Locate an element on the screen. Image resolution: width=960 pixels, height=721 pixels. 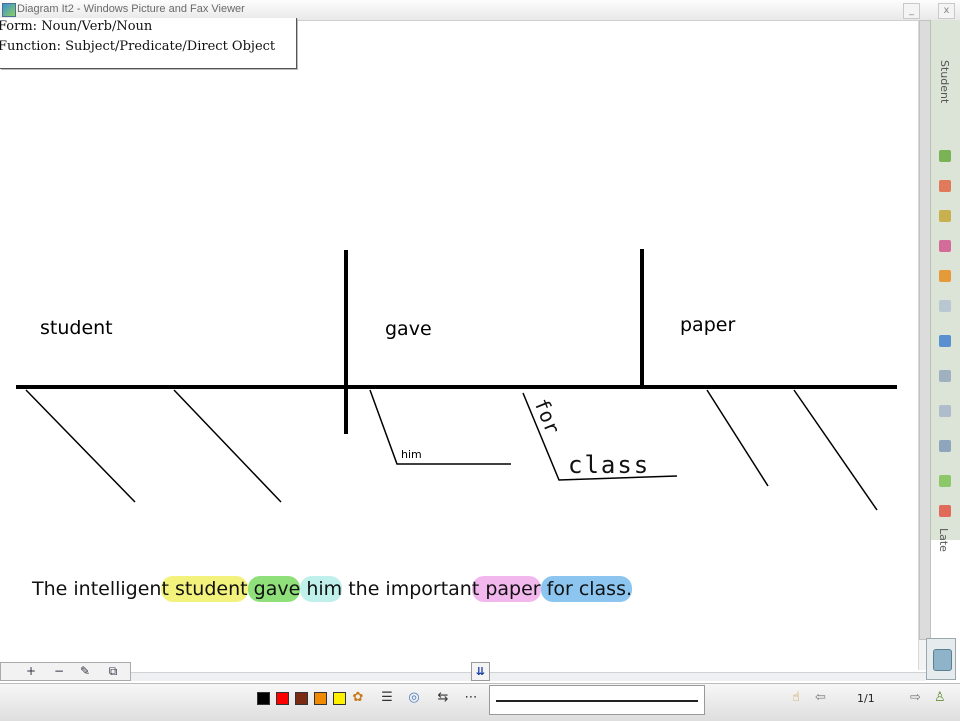
horizontal-slider is located at coordinates (463, 676).